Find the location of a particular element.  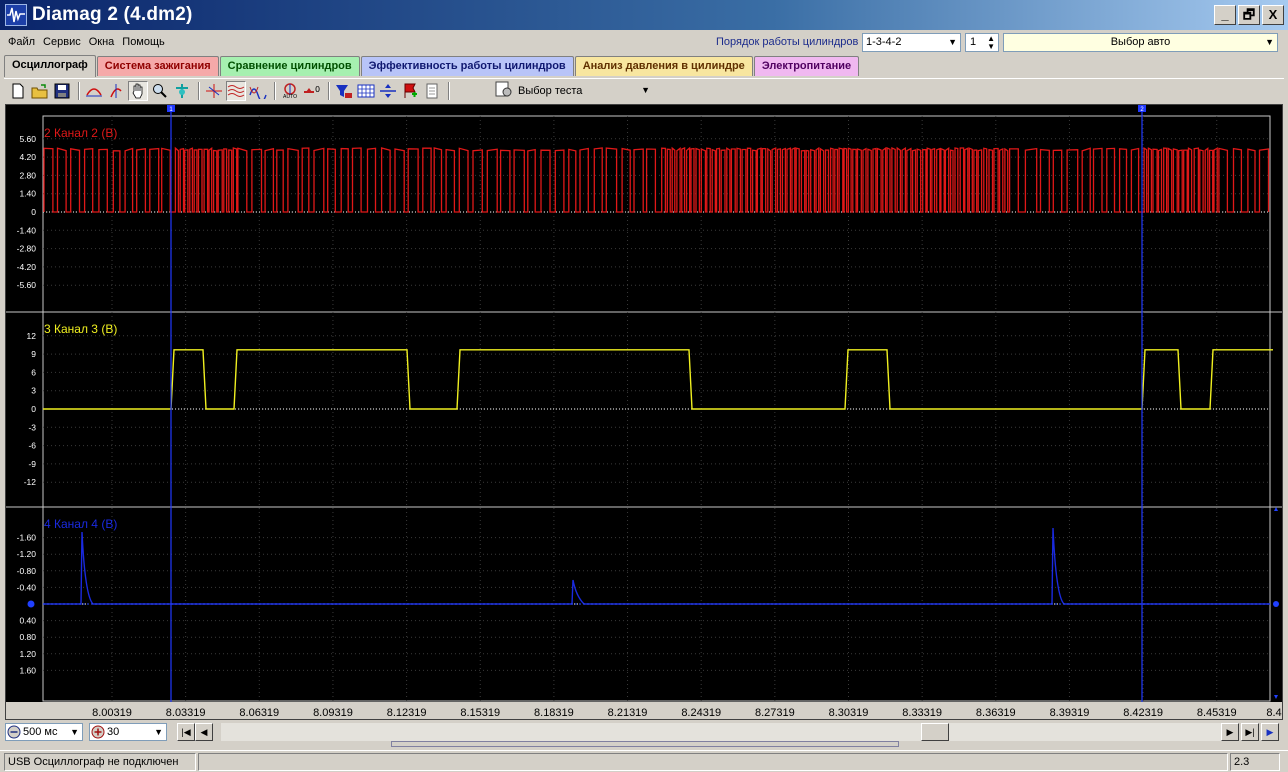

channel-4-offset-handle-right is located at coordinates (1276, 604).